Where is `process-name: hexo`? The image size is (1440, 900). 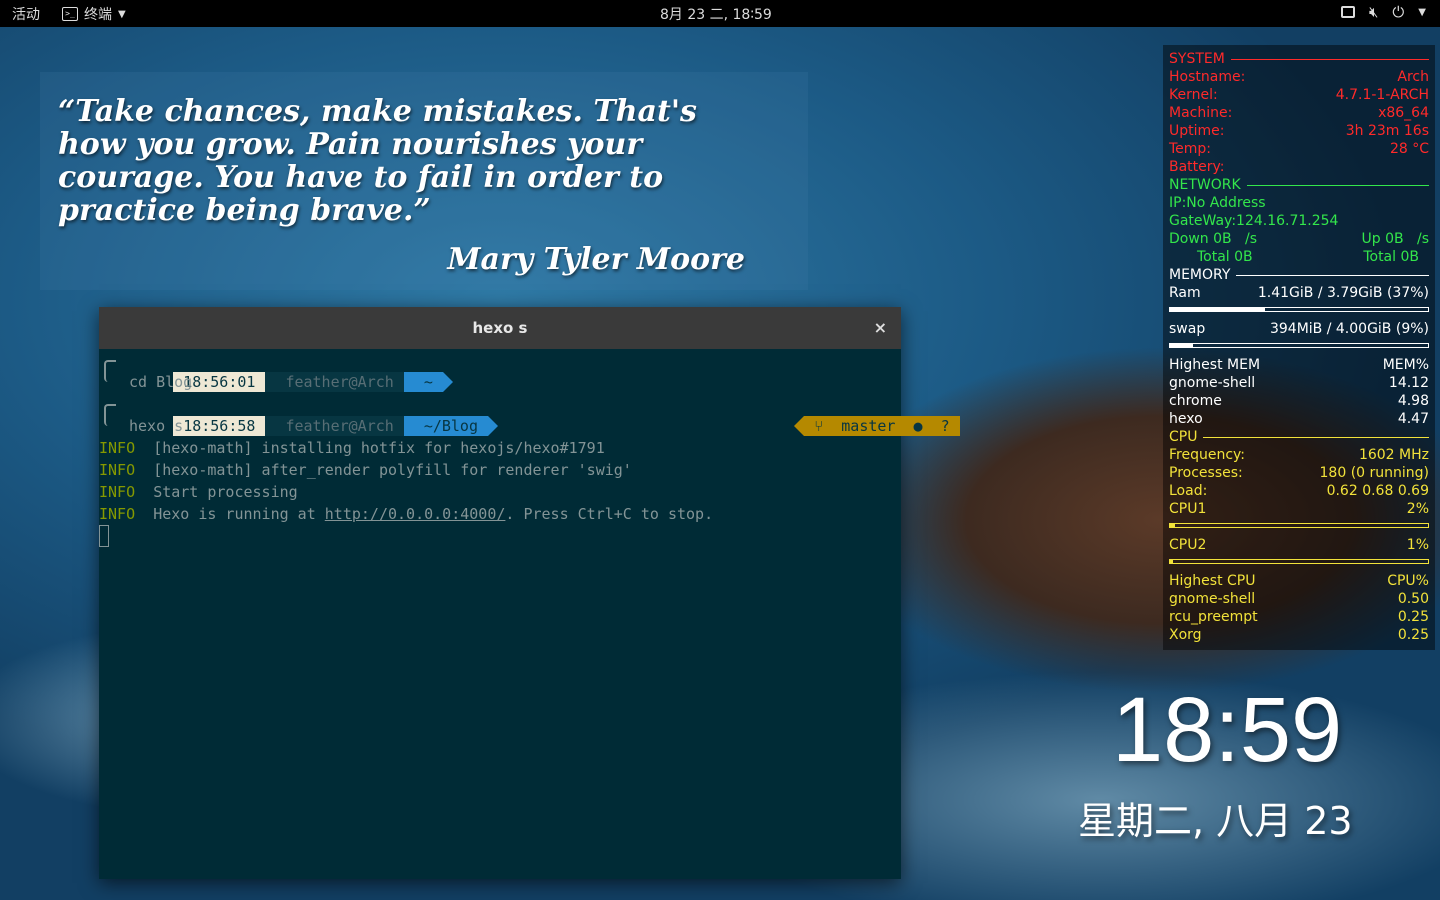 process-name: hexo is located at coordinates (1186, 419).